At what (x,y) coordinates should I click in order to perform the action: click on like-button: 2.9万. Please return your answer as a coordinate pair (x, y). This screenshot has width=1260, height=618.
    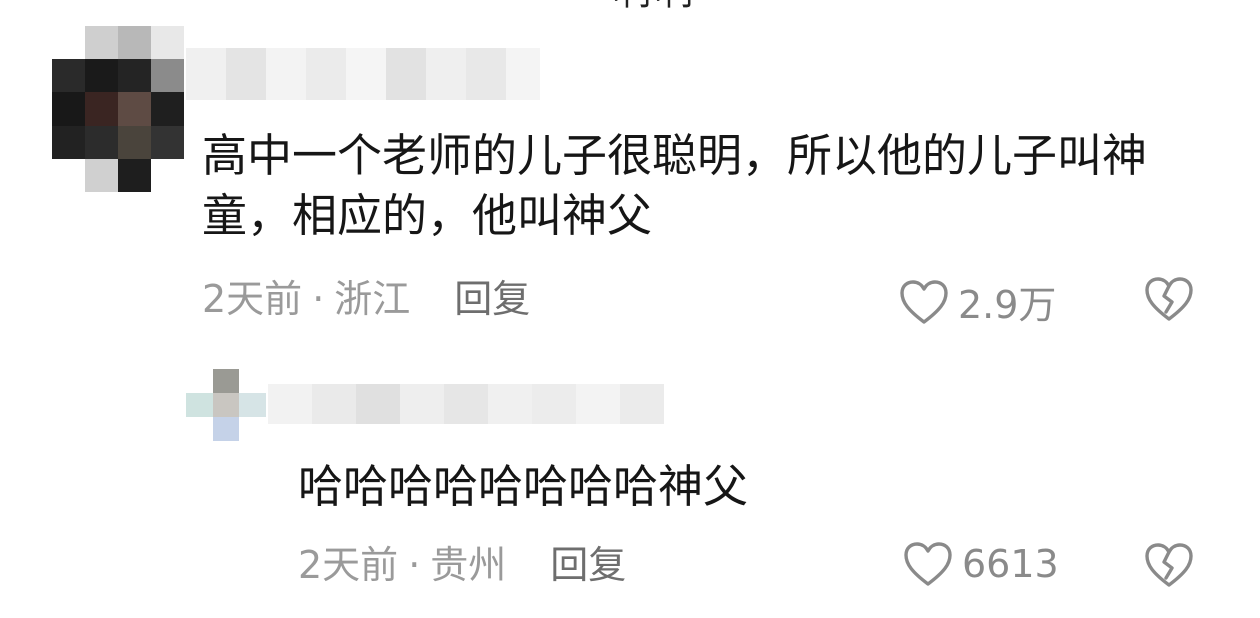
    Looking at the image, I should click on (977, 301).